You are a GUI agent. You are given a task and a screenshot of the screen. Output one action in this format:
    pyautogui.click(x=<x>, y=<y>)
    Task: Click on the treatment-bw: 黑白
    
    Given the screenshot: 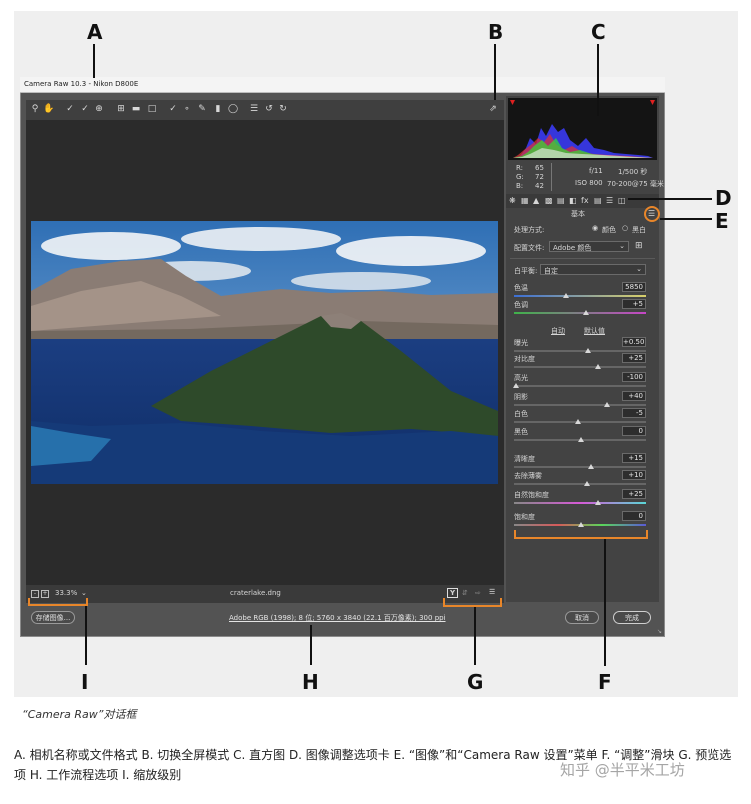 What is the action you would take?
    pyautogui.click(x=639, y=230)
    